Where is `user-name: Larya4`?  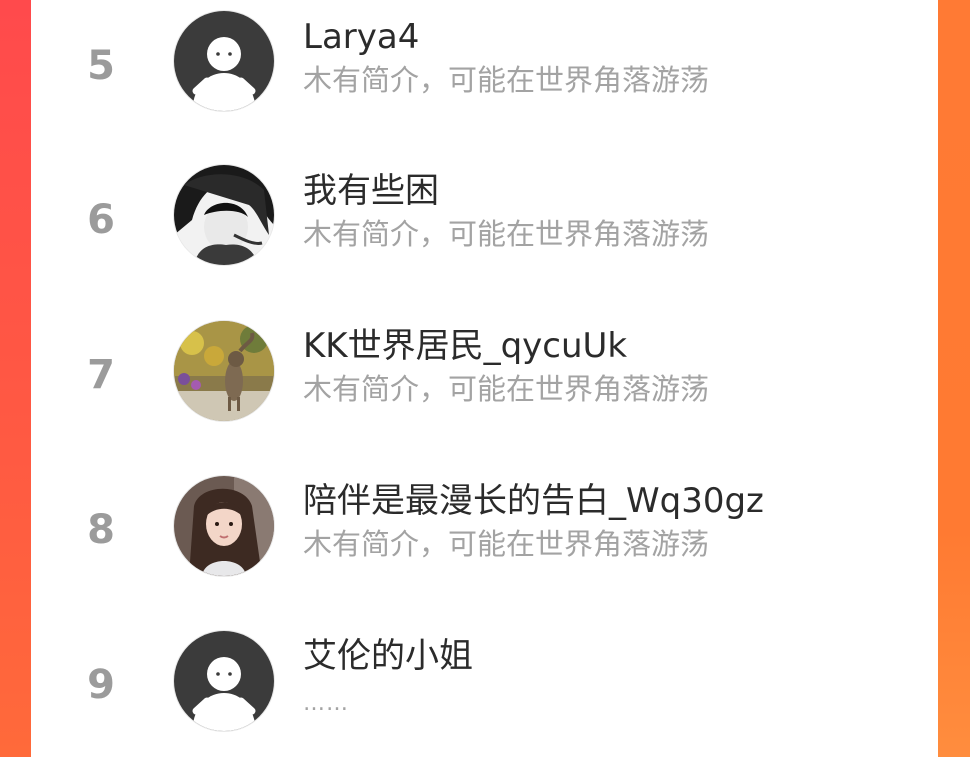
user-name: Larya4 is located at coordinates (361, 37).